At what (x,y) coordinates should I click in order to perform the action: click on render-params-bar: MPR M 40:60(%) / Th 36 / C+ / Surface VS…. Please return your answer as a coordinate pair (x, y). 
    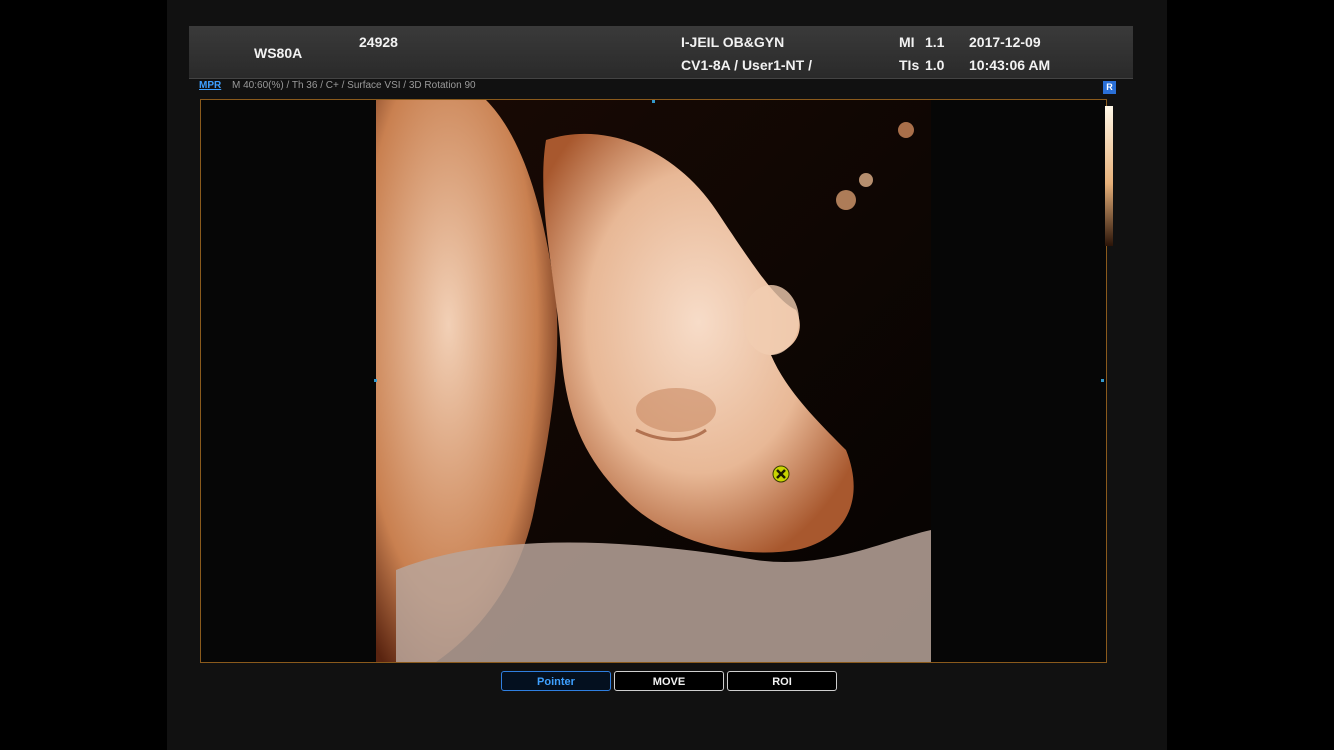
    Looking at the image, I should click on (664, 87).